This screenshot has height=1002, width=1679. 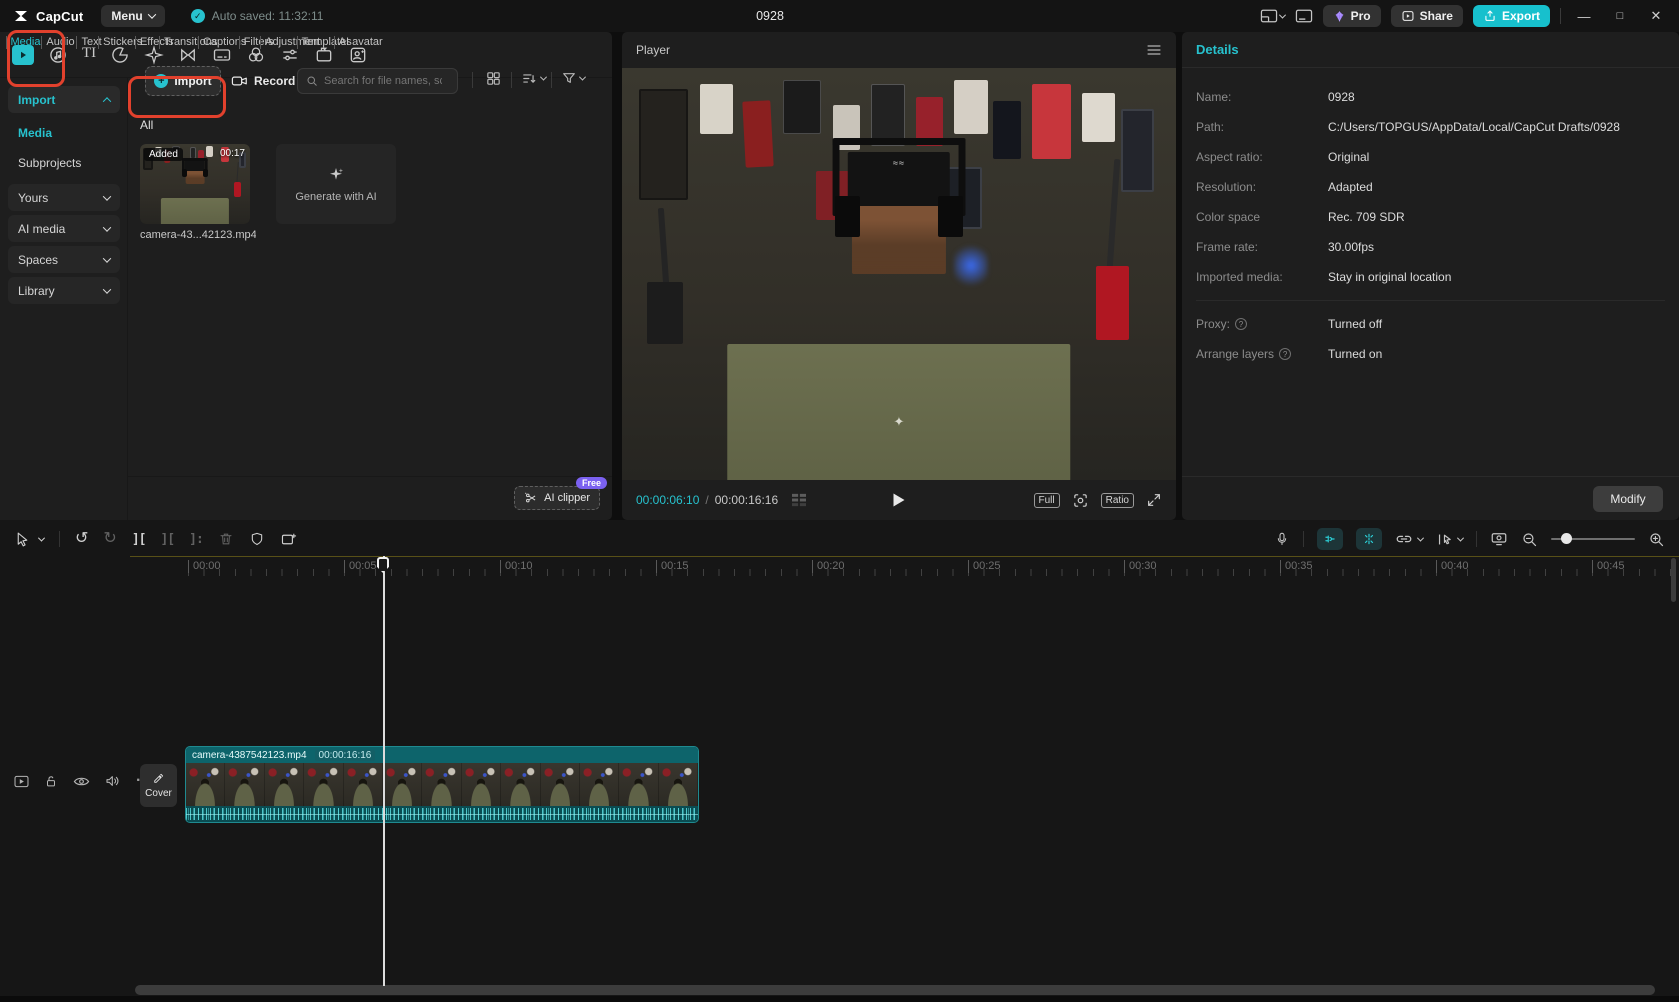 I want to click on clip-filmstrip, so click(x=442, y=784).